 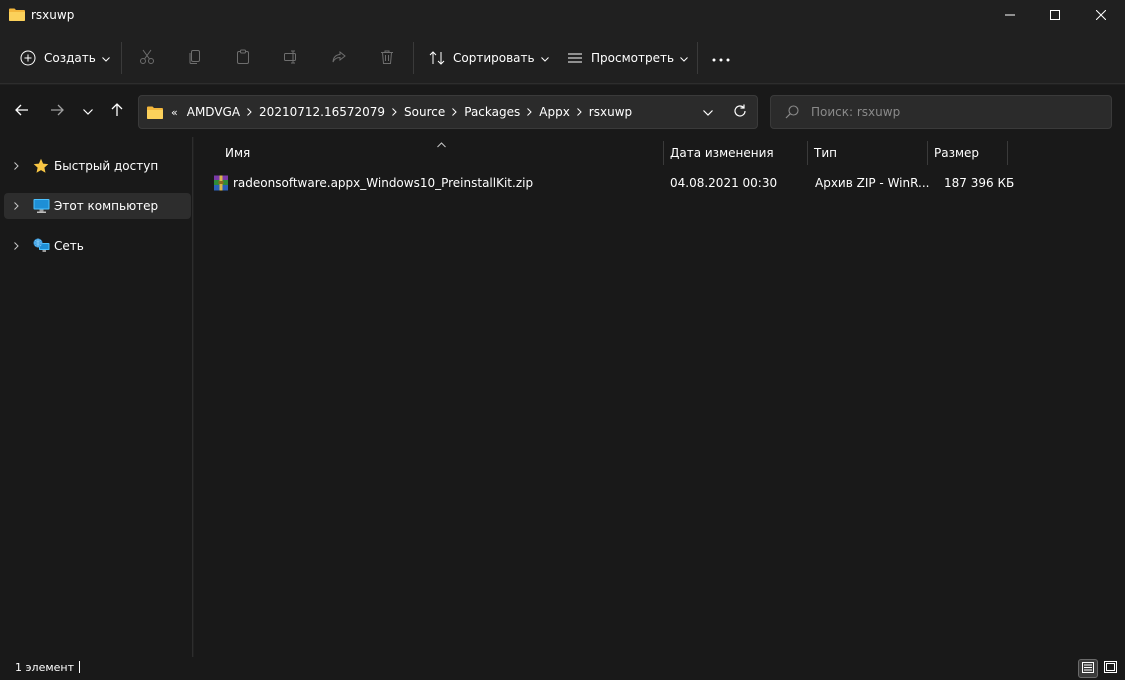 I want to click on navigation-pane: Быстрый доступ Этот компьютер Сеть, so click(x=96, y=397).